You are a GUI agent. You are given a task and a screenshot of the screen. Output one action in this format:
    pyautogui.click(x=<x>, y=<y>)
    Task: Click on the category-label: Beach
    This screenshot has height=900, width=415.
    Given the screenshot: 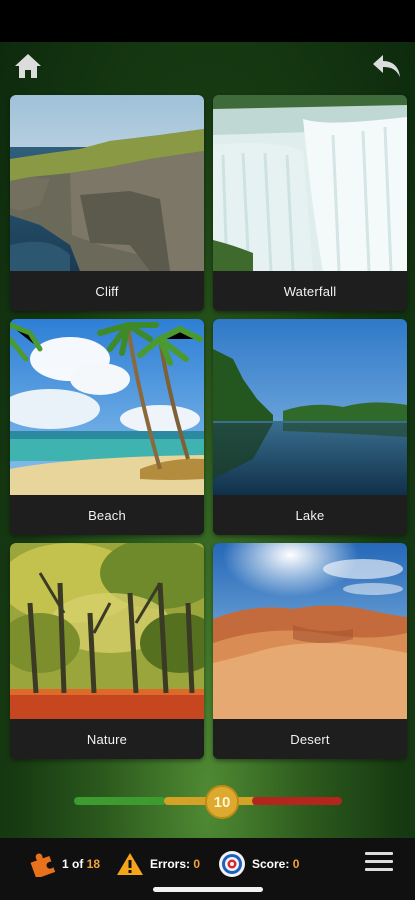 What is the action you would take?
    pyautogui.click(x=107, y=515)
    